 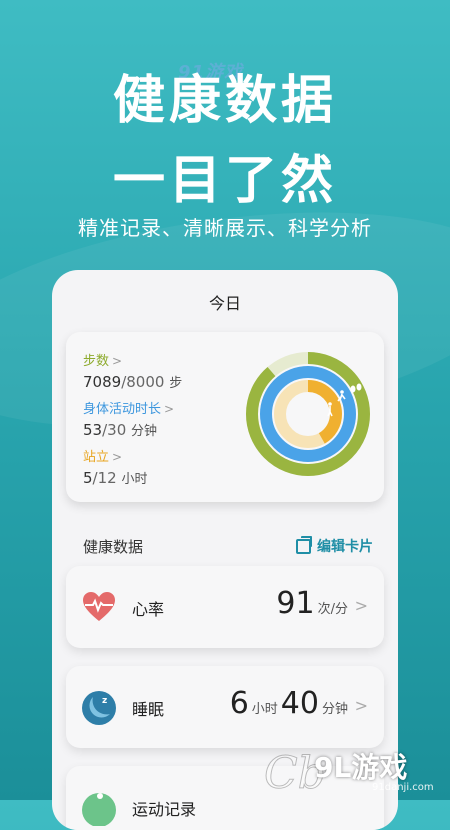 I want to click on steps-value: 7089, so click(x=102, y=382).